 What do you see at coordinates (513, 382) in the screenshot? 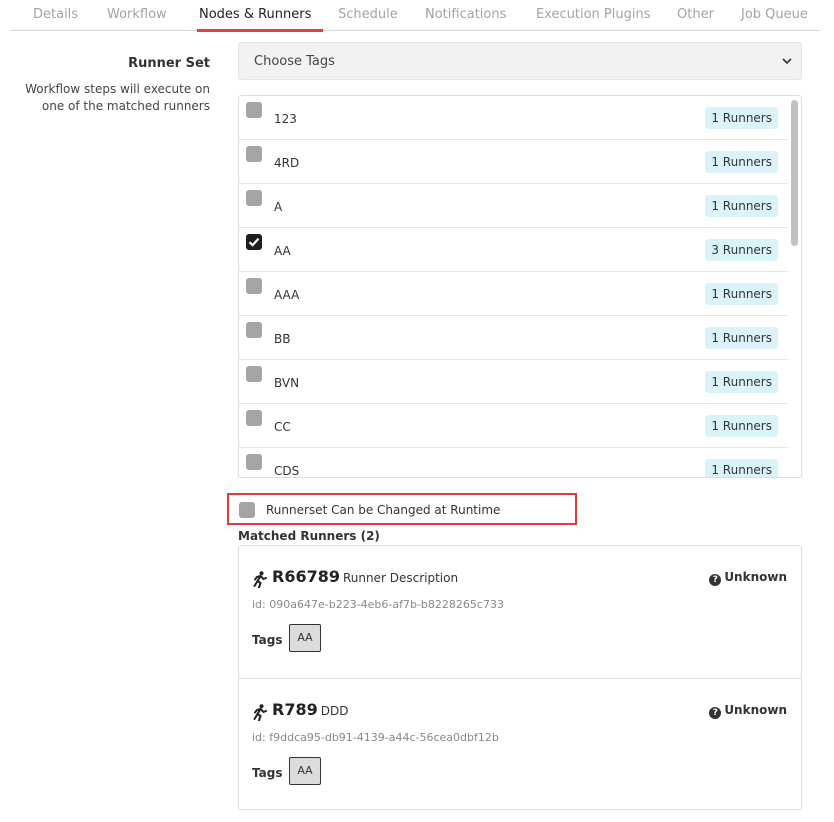
I see `tag-option-row: BVN 1 Runners` at bounding box center [513, 382].